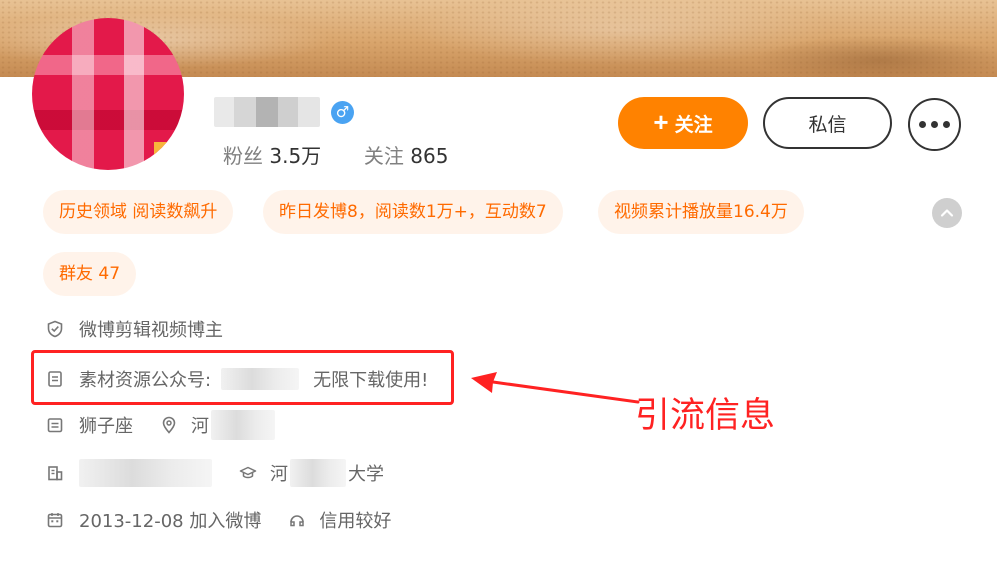  Describe the element at coordinates (145, 473) in the screenshot. I see `company-blurred` at that location.